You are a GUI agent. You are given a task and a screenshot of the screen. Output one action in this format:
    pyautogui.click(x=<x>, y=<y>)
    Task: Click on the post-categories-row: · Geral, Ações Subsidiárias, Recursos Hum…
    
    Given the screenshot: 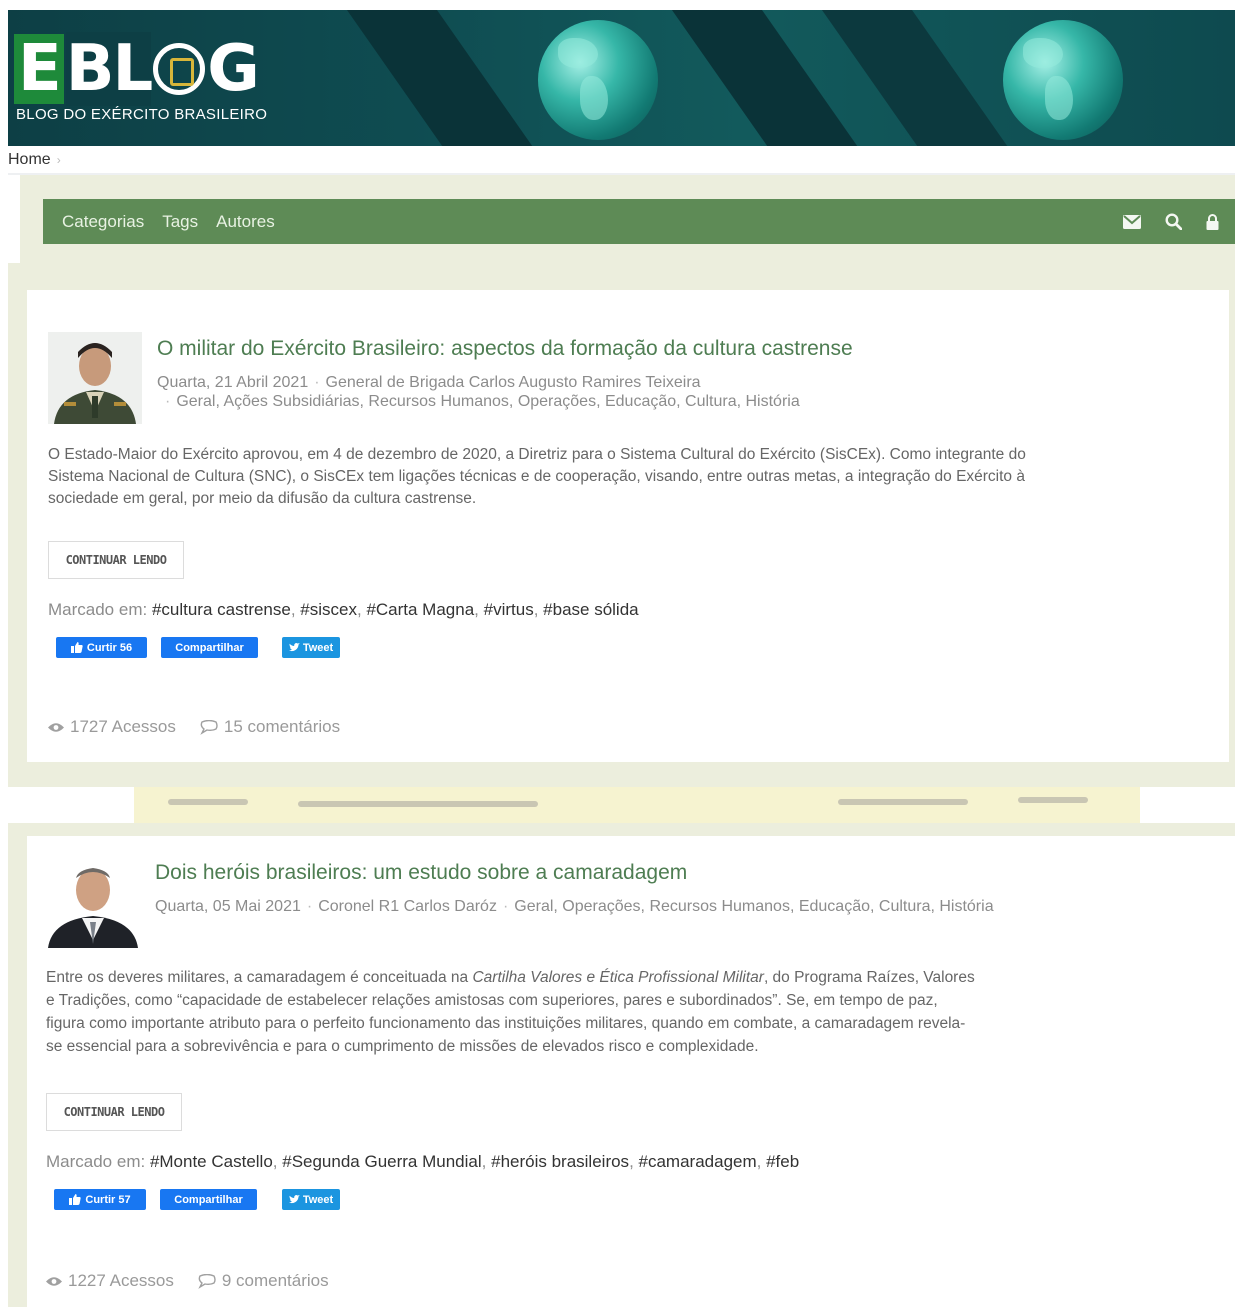 What is the action you would take?
    pyautogui.click(x=482, y=401)
    